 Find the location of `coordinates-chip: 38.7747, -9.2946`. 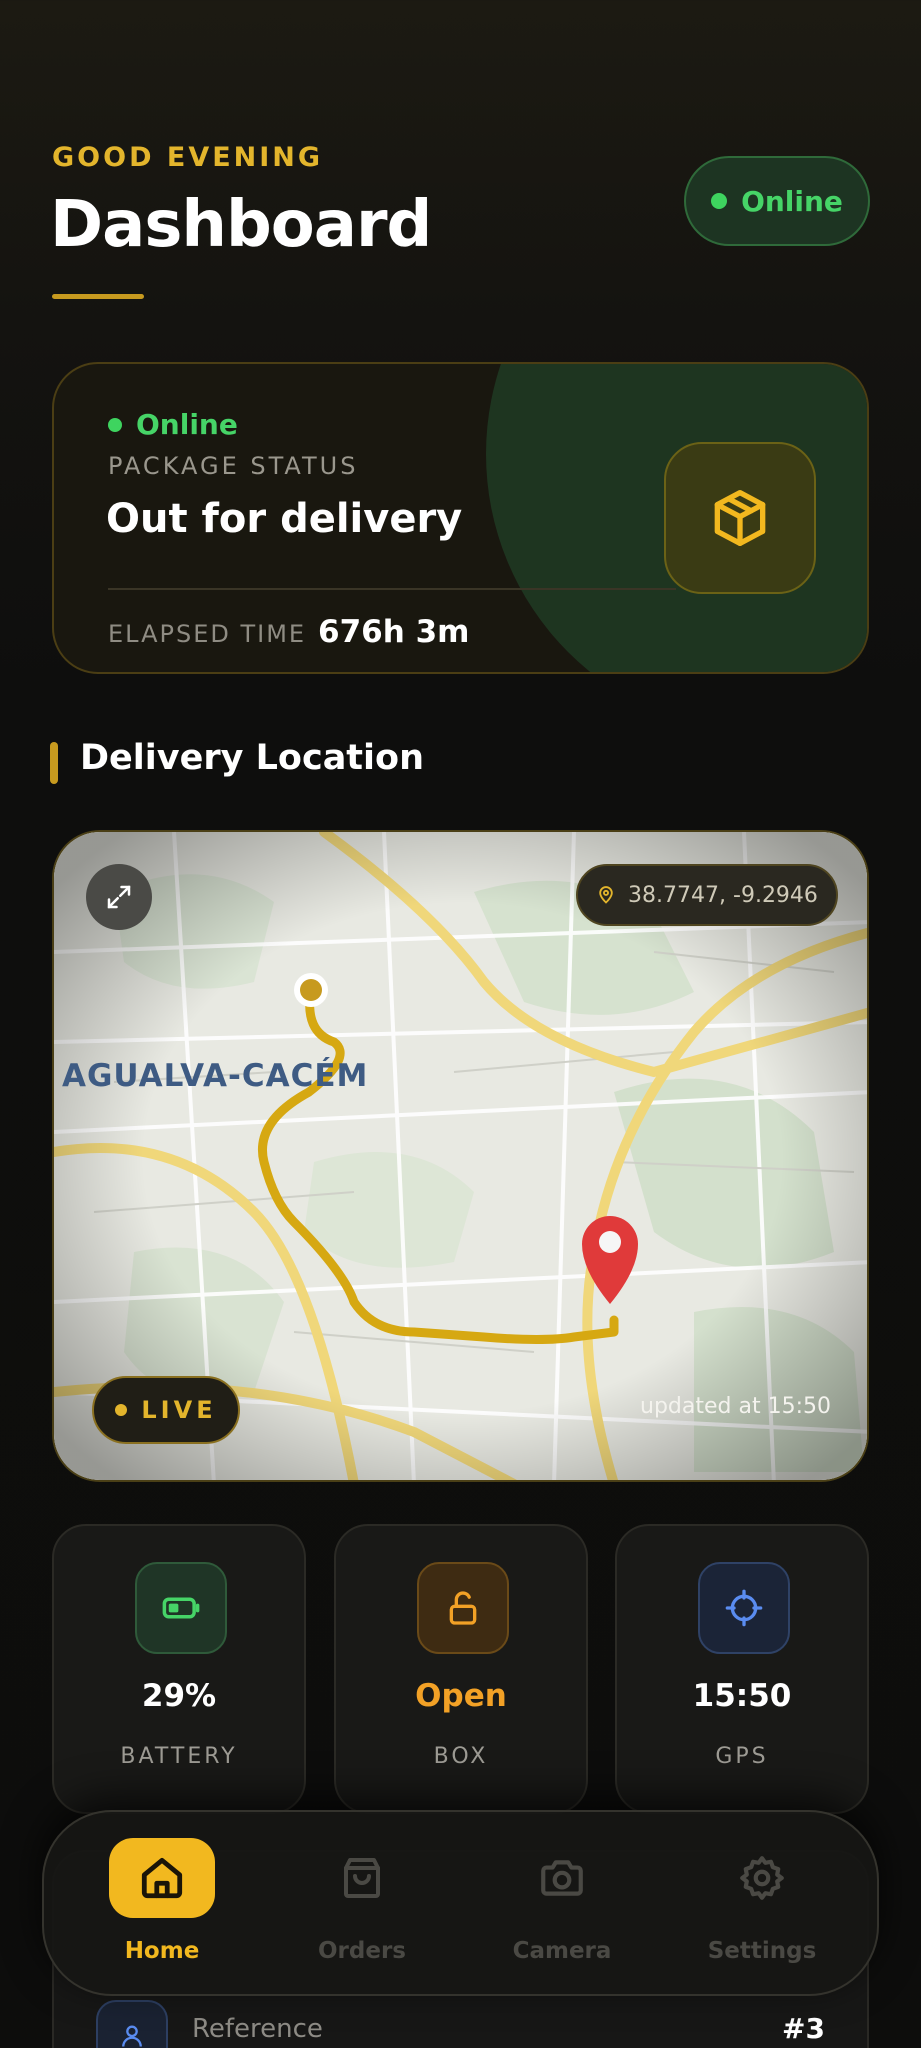

coordinates-chip: 38.7747, -9.2946 is located at coordinates (707, 895).